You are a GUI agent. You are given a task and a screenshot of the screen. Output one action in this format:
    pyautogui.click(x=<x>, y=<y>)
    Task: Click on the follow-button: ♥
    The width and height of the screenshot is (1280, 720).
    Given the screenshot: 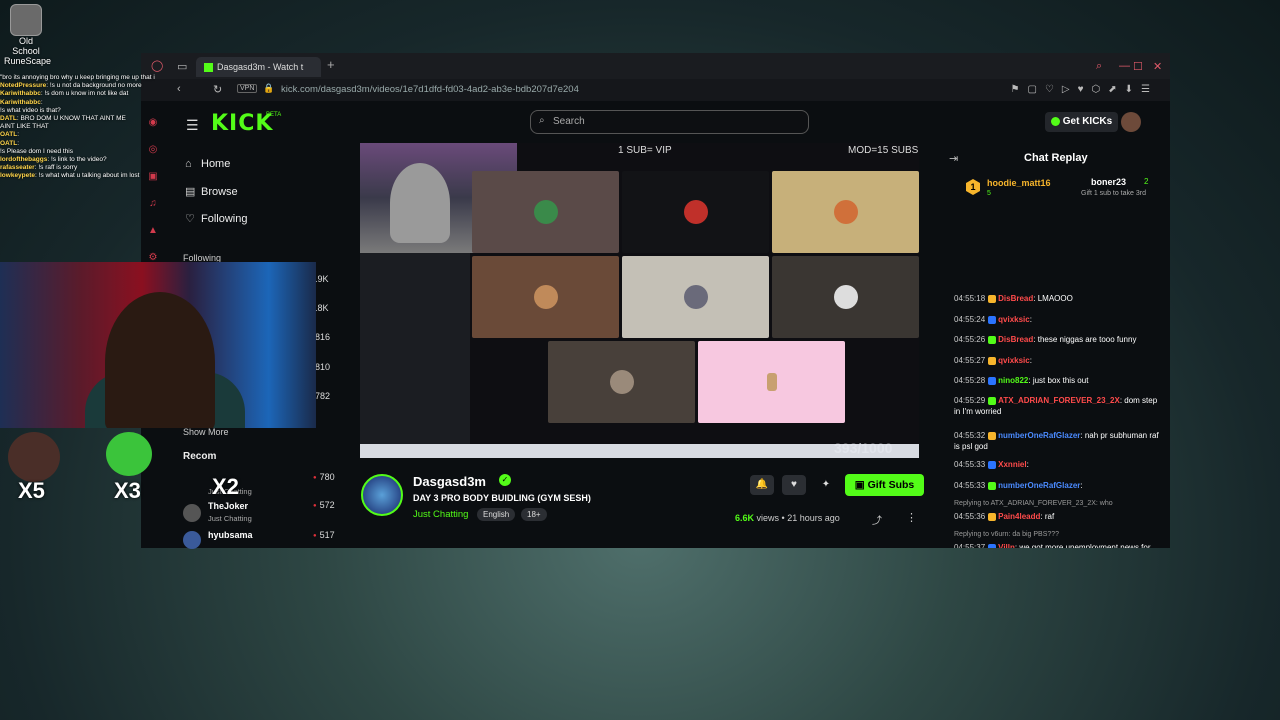 What is the action you would take?
    pyautogui.click(x=794, y=485)
    